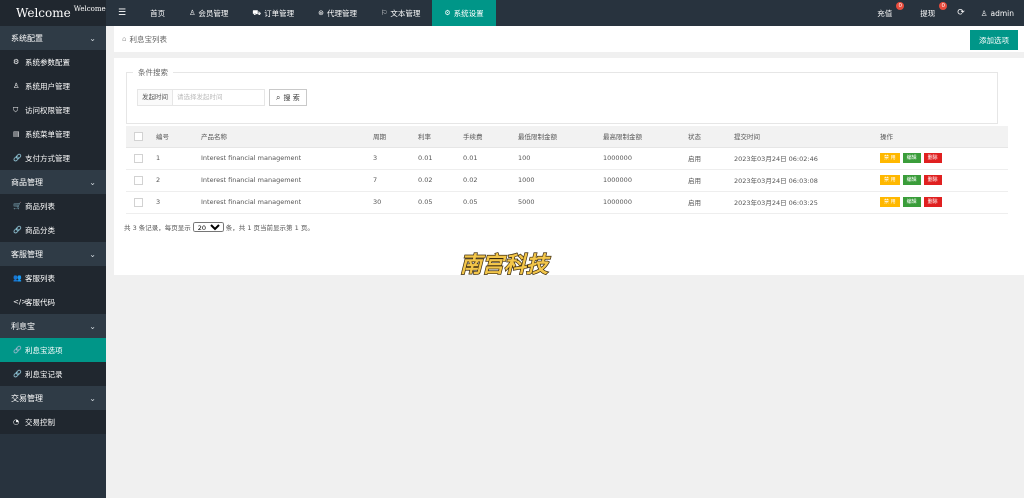 The height and width of the screenshot is (498, 1024). What do you see at coordinates (43, 13) in the screenshot?
I see `brand-title: Welcome` at bounding box center [43, 13].